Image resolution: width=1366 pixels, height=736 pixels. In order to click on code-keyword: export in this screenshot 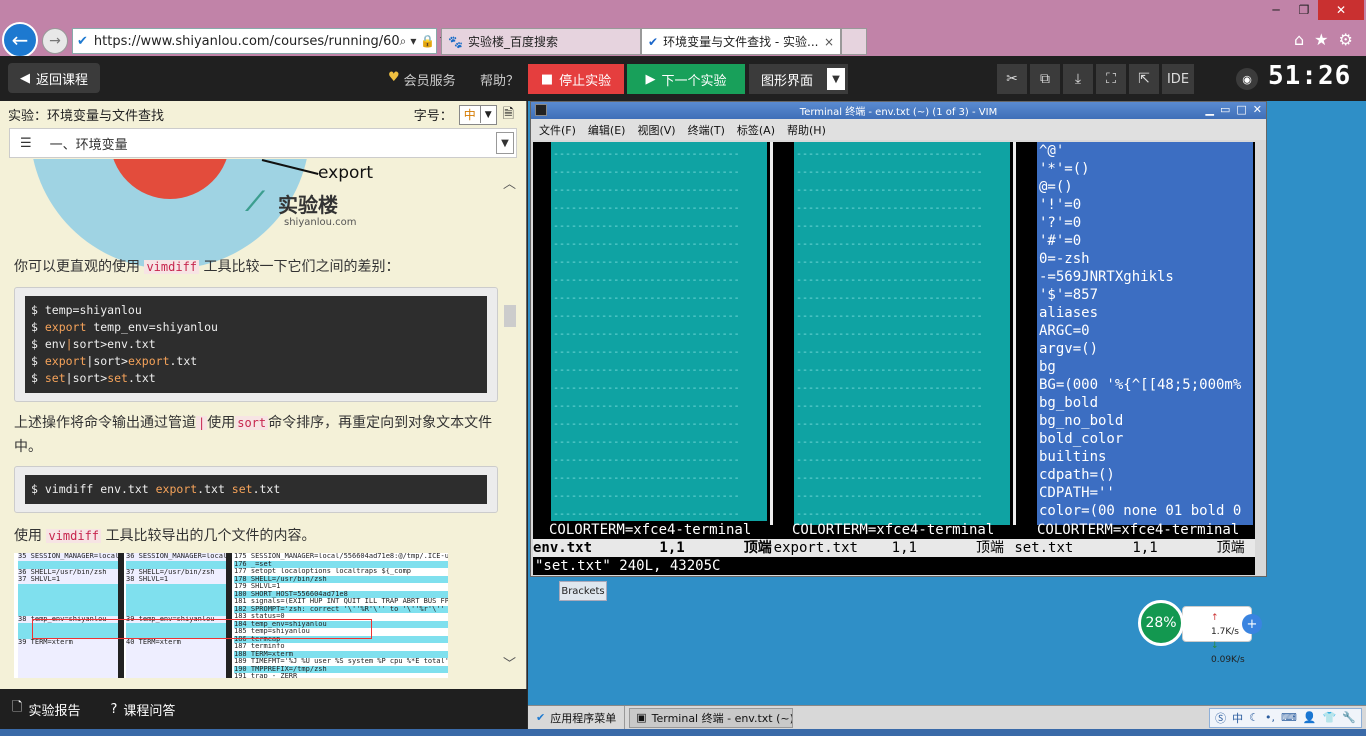, I will do `click(65, 361)`.